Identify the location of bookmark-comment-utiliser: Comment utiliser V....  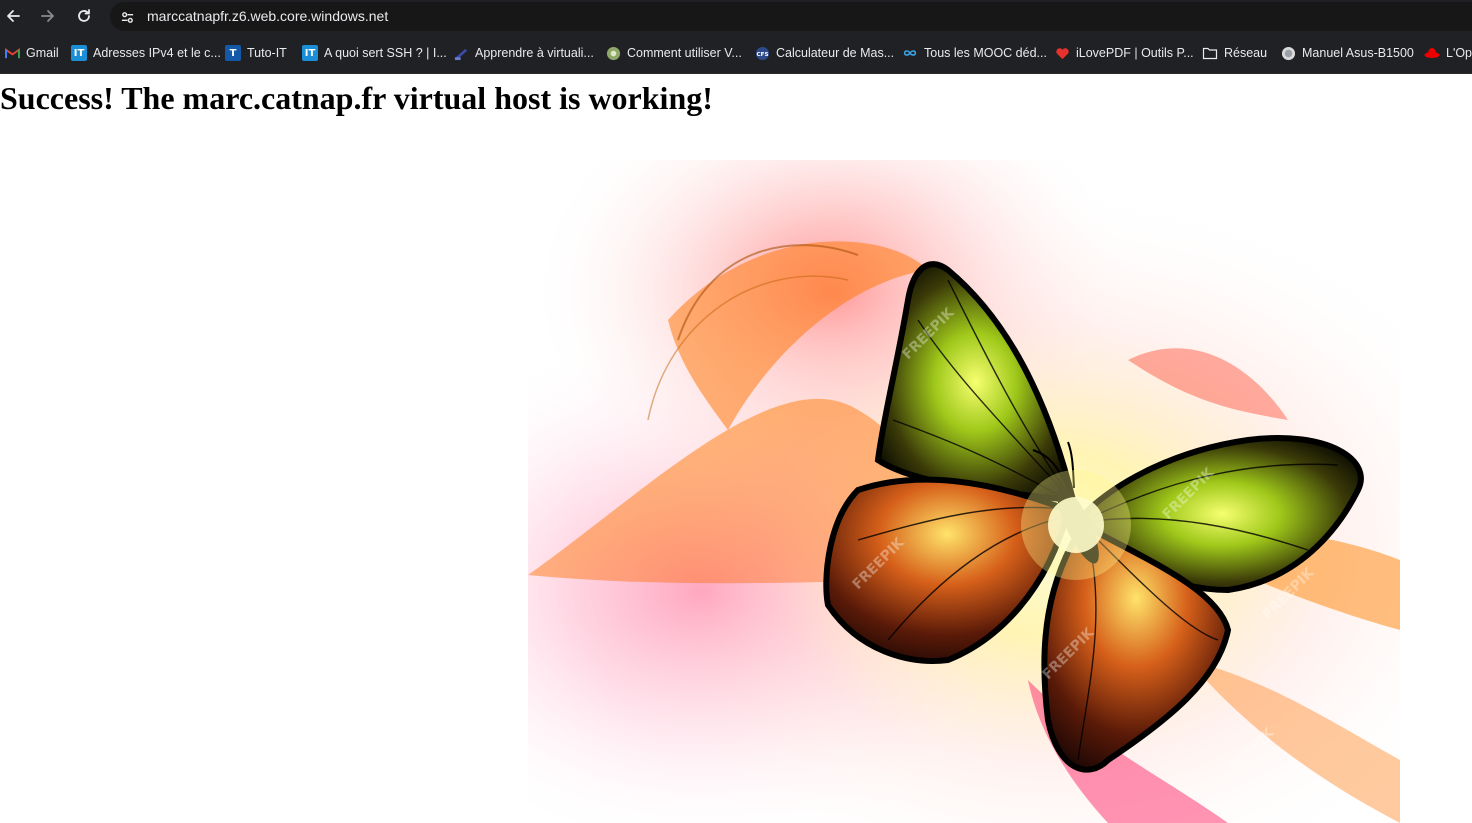
(673, 53).